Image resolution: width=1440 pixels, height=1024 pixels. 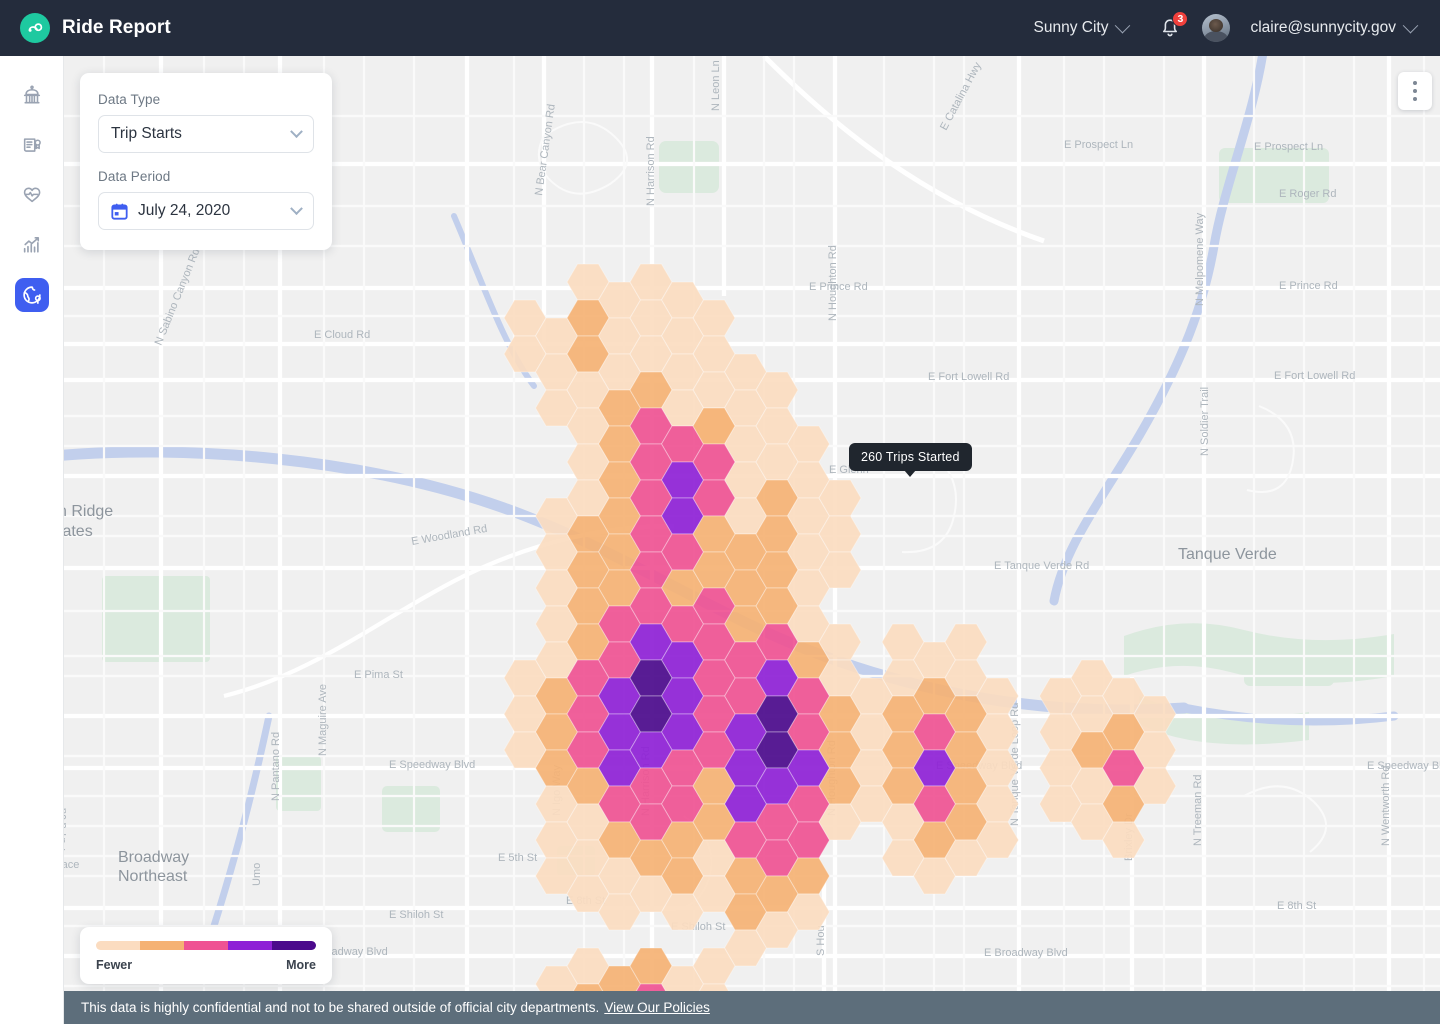 What do you see at coordinates (32, 195) in the screenshot?
I see `sidebar-item-health` at bounding box center [32, 195].